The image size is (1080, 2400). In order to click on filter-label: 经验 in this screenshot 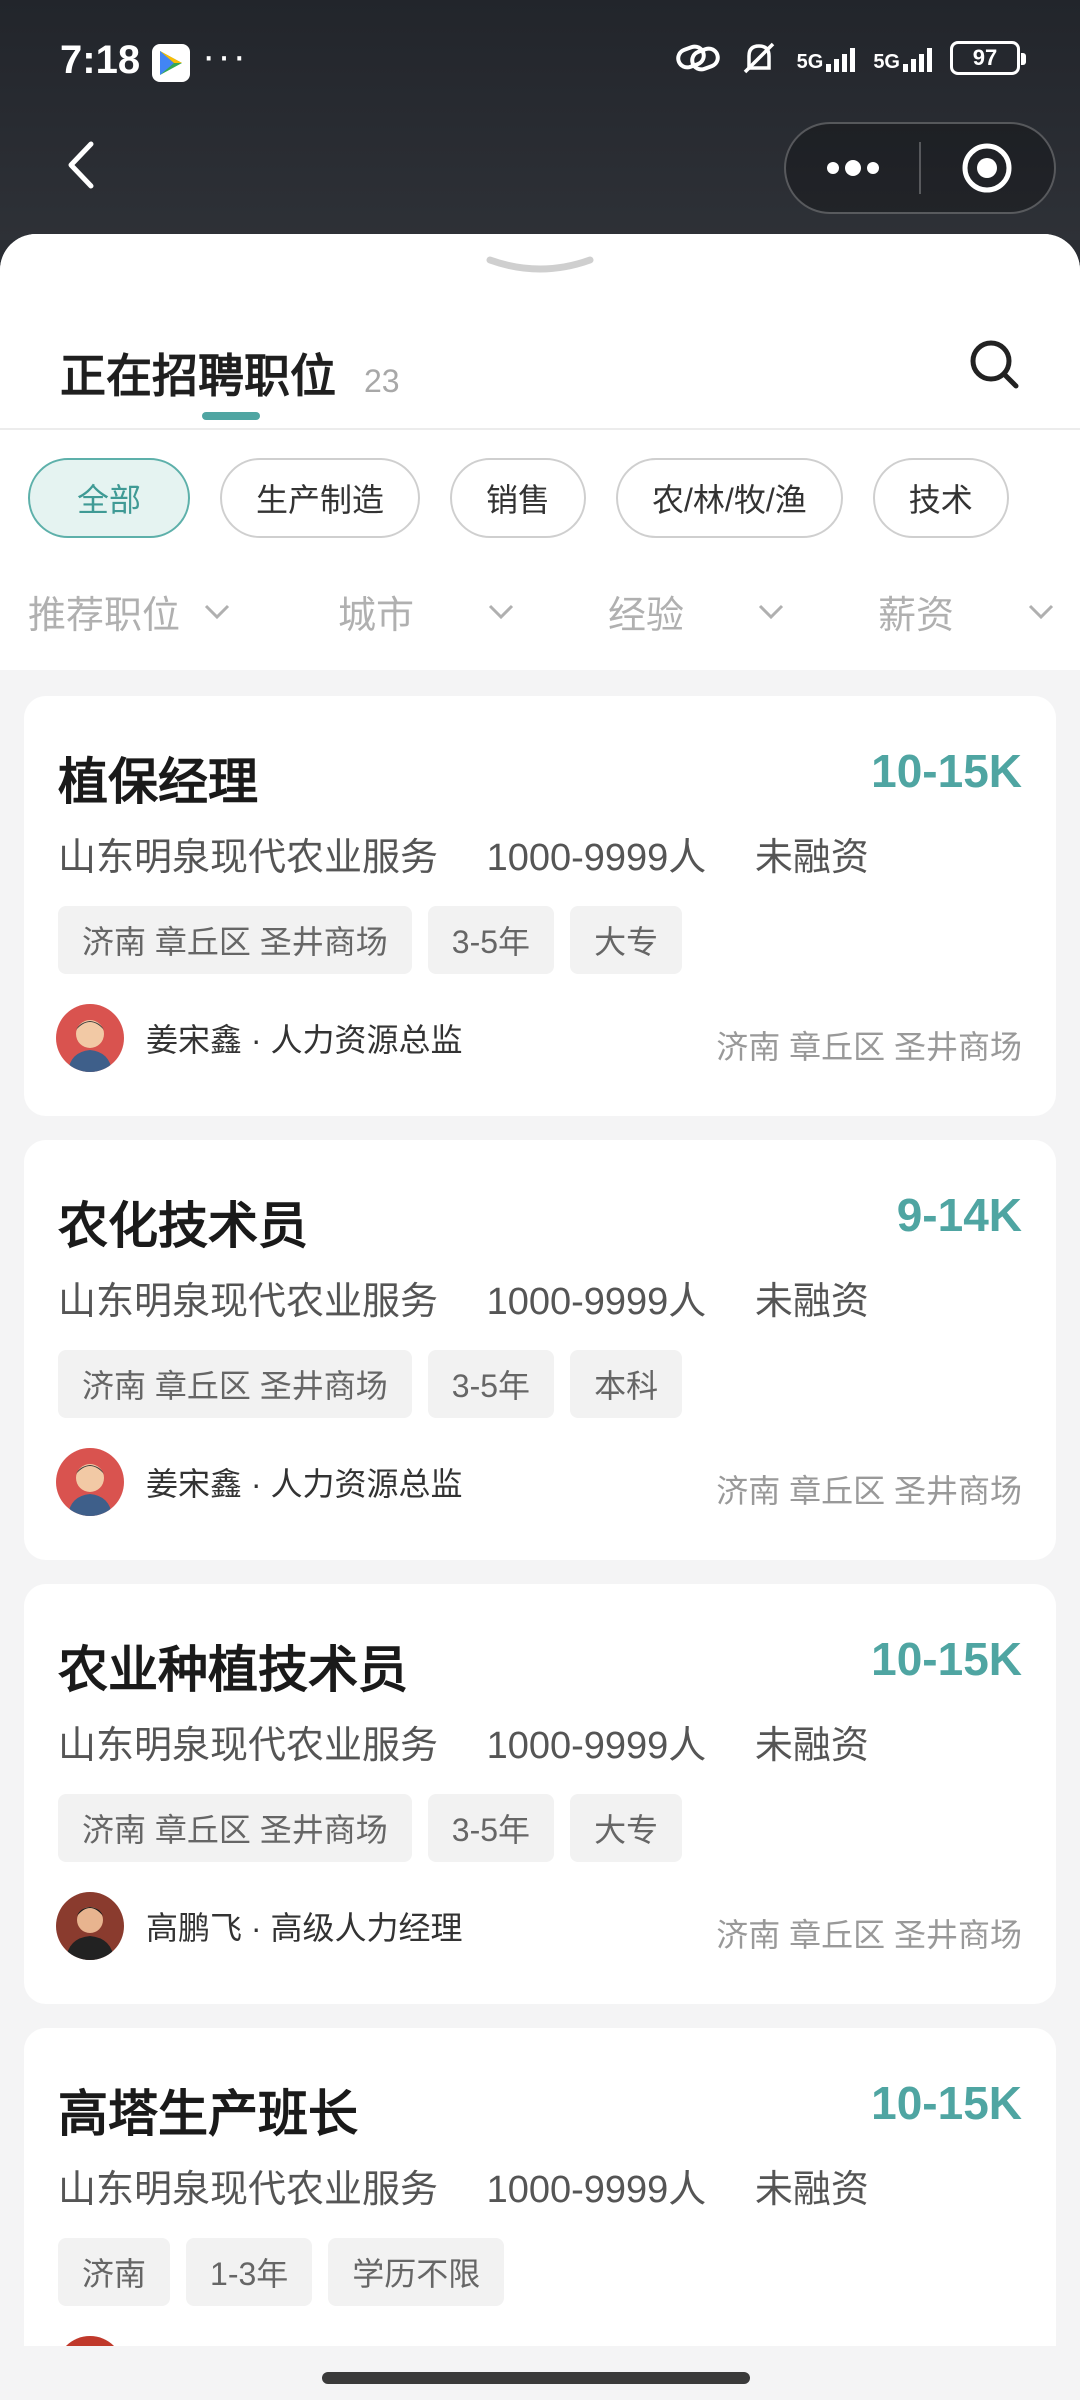, I will do `click(646, 616)`.